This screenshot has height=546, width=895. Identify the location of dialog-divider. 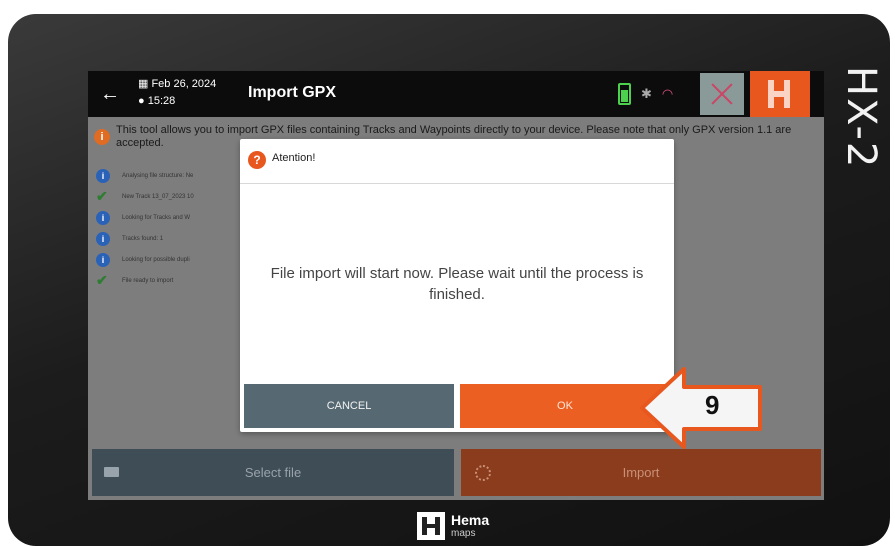
(457, 183).